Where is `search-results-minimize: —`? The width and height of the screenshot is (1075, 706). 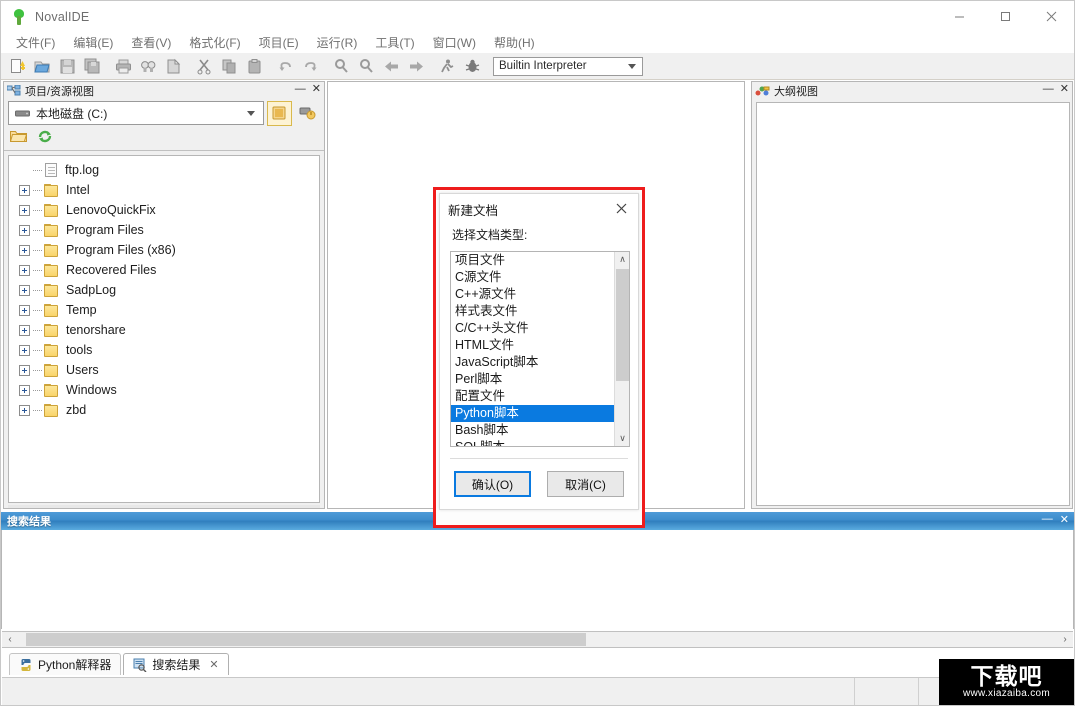 search-results-minimize: — is located at coordinates (1047, 519).